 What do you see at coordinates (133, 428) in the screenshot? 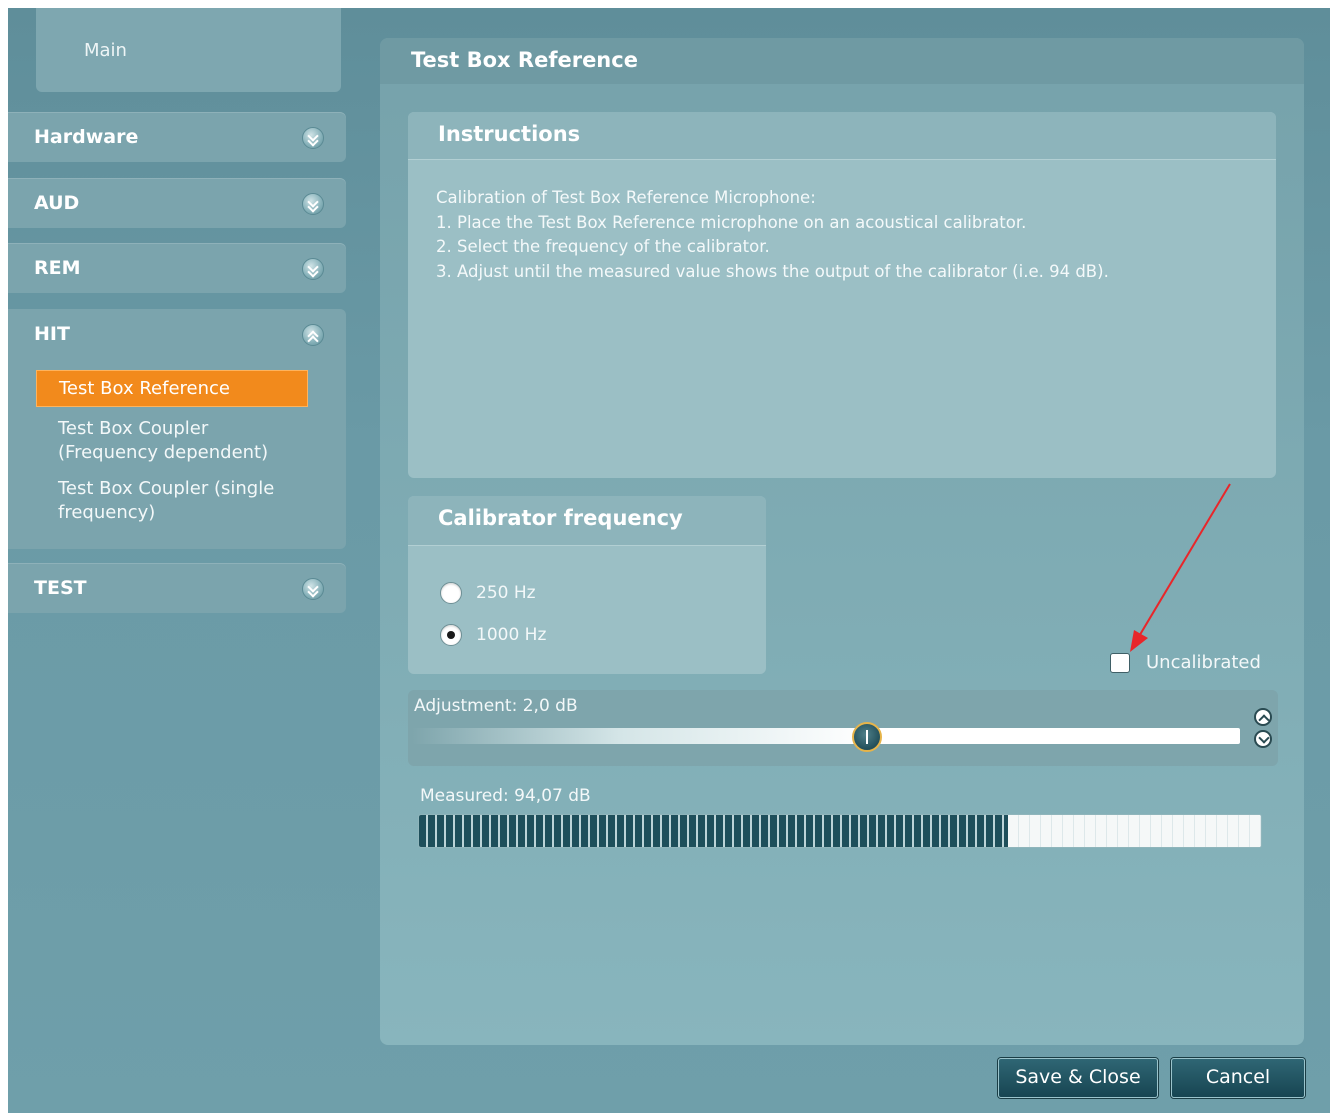
I see `sidebar-item-label: Test Box Coupler` at bounding box center [133, 428].